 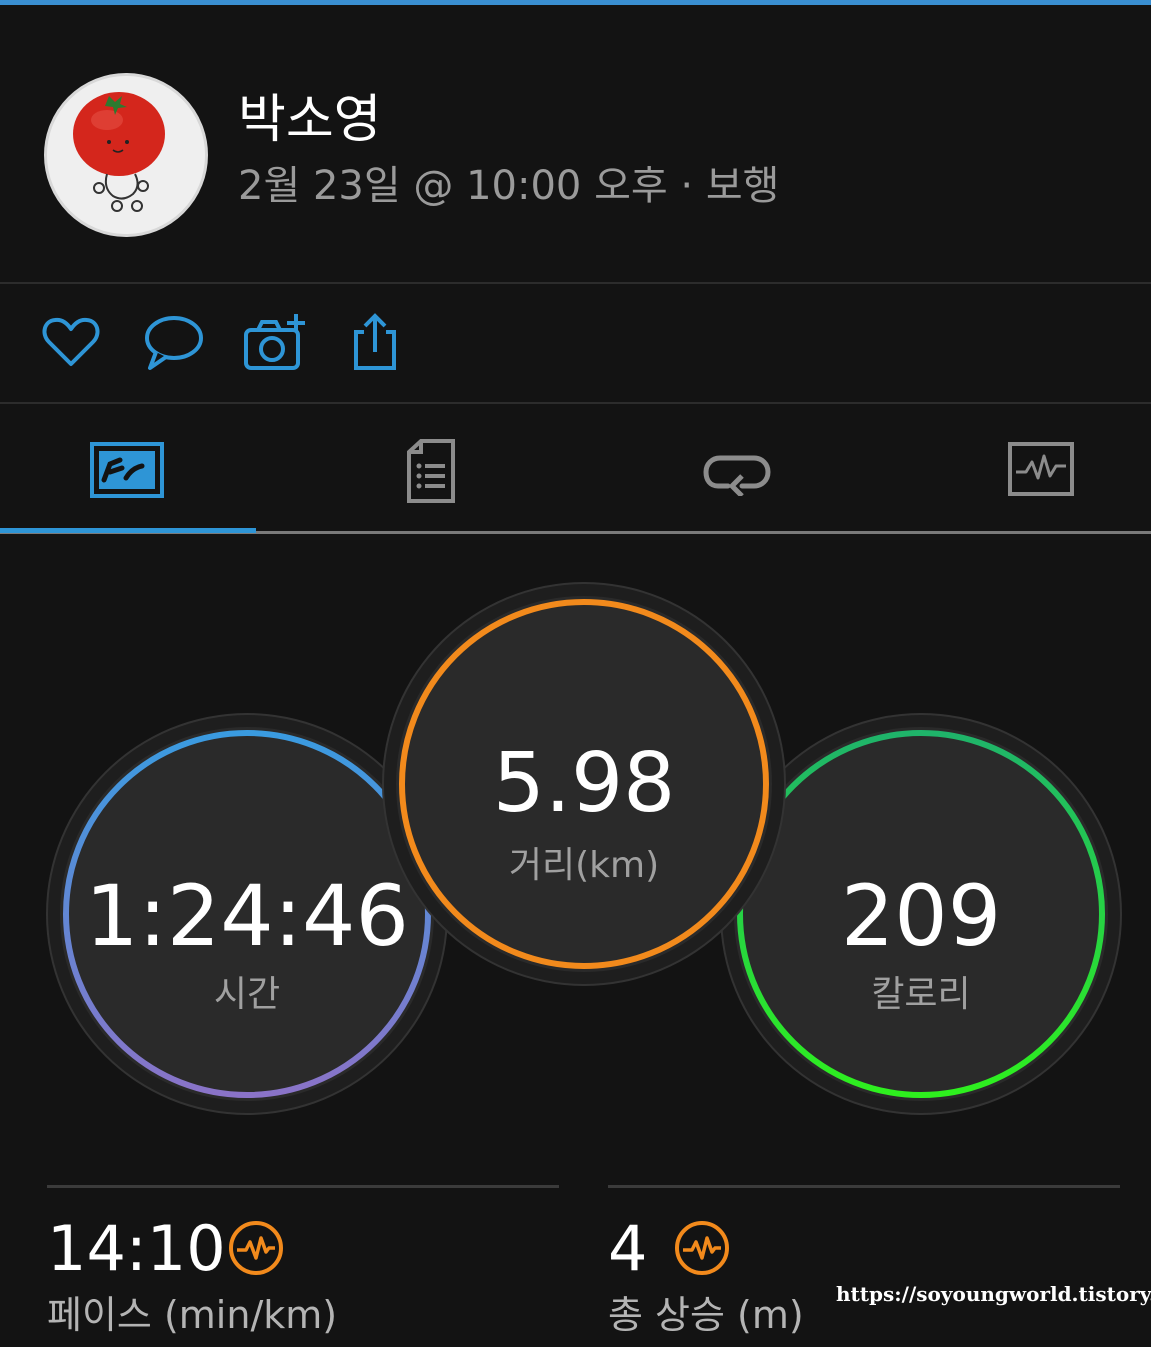 I want to click on comment-icon, so click(x=174, y=343).